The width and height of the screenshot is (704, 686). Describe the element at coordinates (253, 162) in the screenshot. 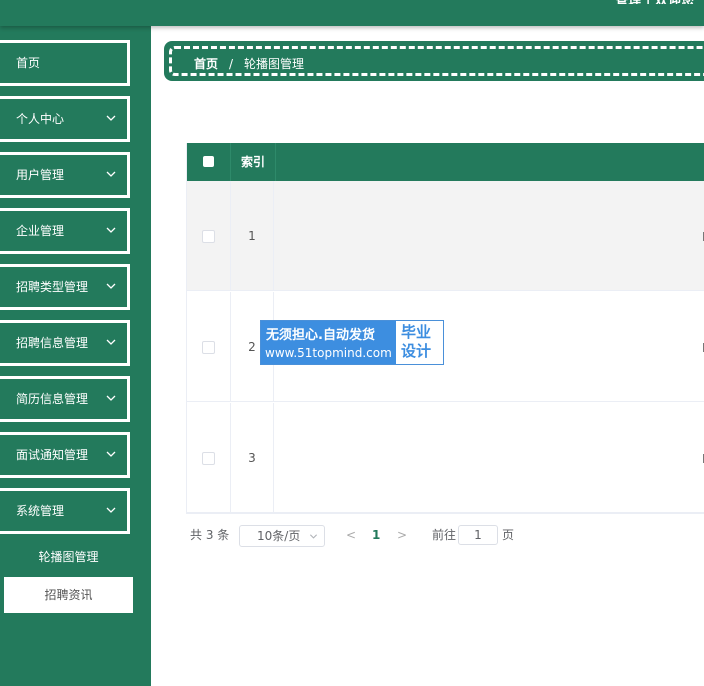

I see `column-header-index: 索引` at that location.